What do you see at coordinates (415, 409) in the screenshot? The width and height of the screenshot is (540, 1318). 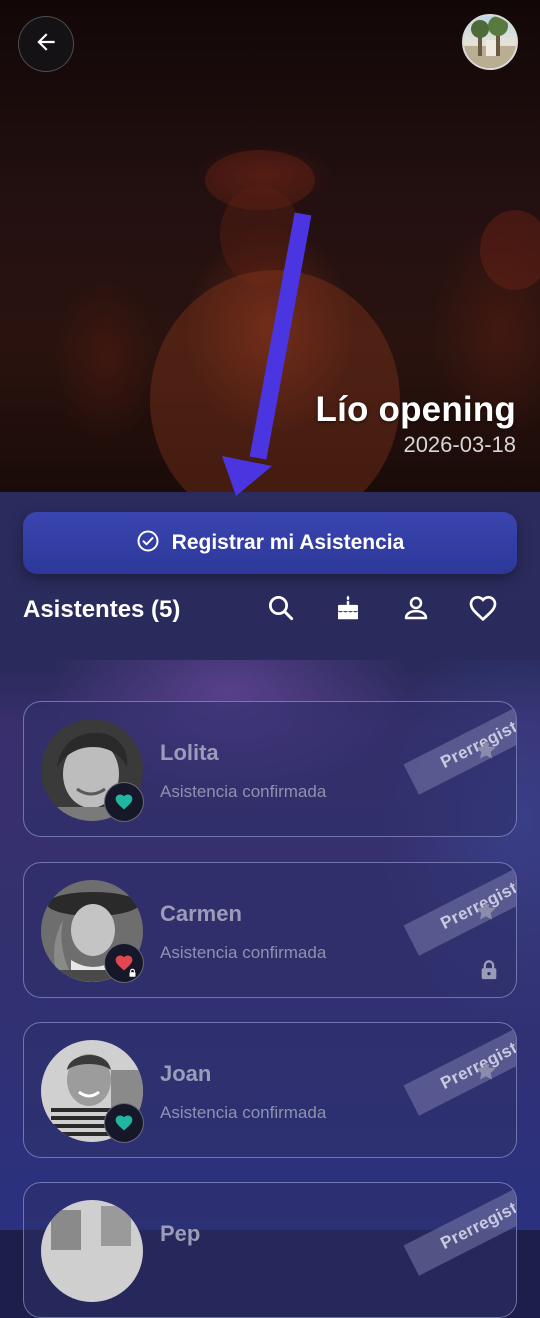 I see `event-title: Lío opening` at bounding box center [415, 409].